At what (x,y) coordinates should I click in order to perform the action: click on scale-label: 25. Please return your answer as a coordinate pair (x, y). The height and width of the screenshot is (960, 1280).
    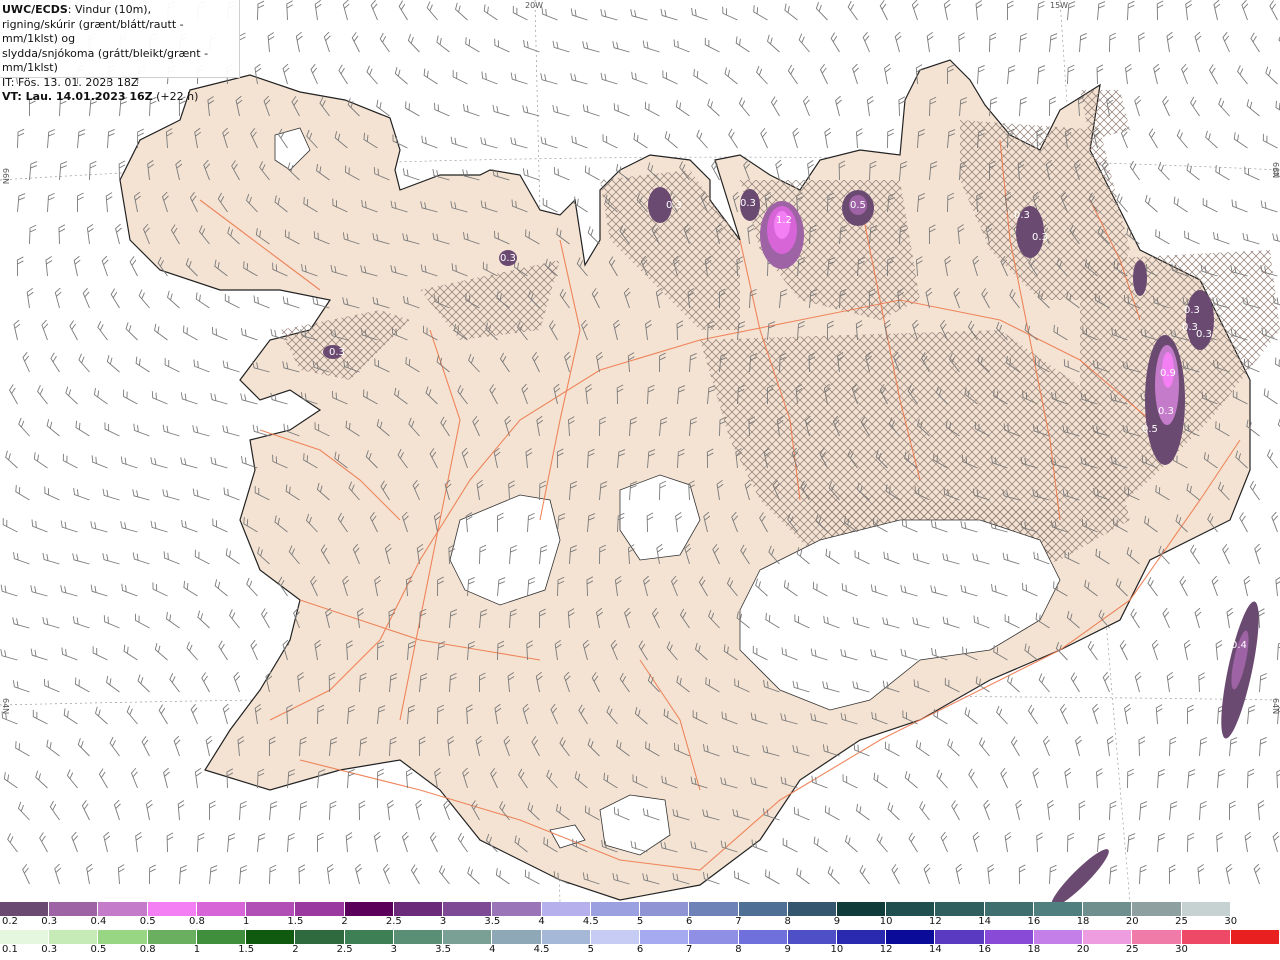
    Looking at the image, I should click on (1132, 949).